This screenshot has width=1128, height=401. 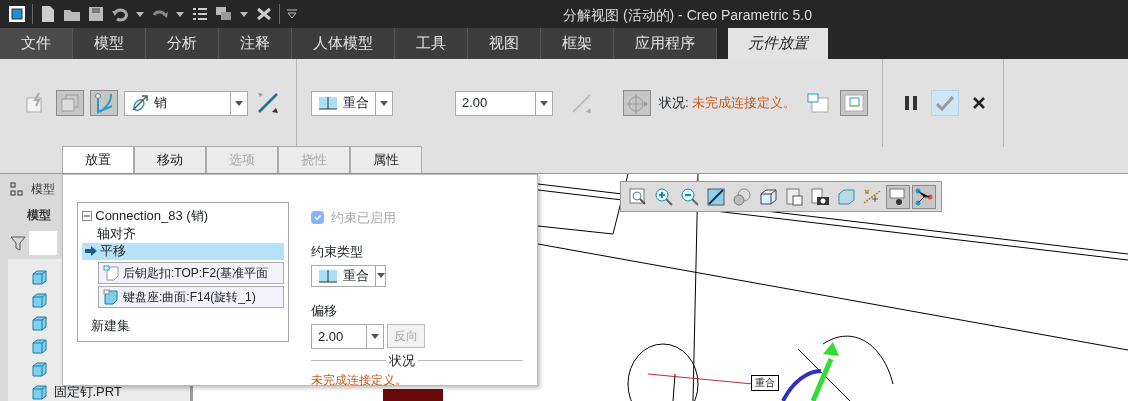 What do you see at coordinates (160, 103) in the screenshot?
I see `connection-type-value: 销` at bounding box center [160, 103].